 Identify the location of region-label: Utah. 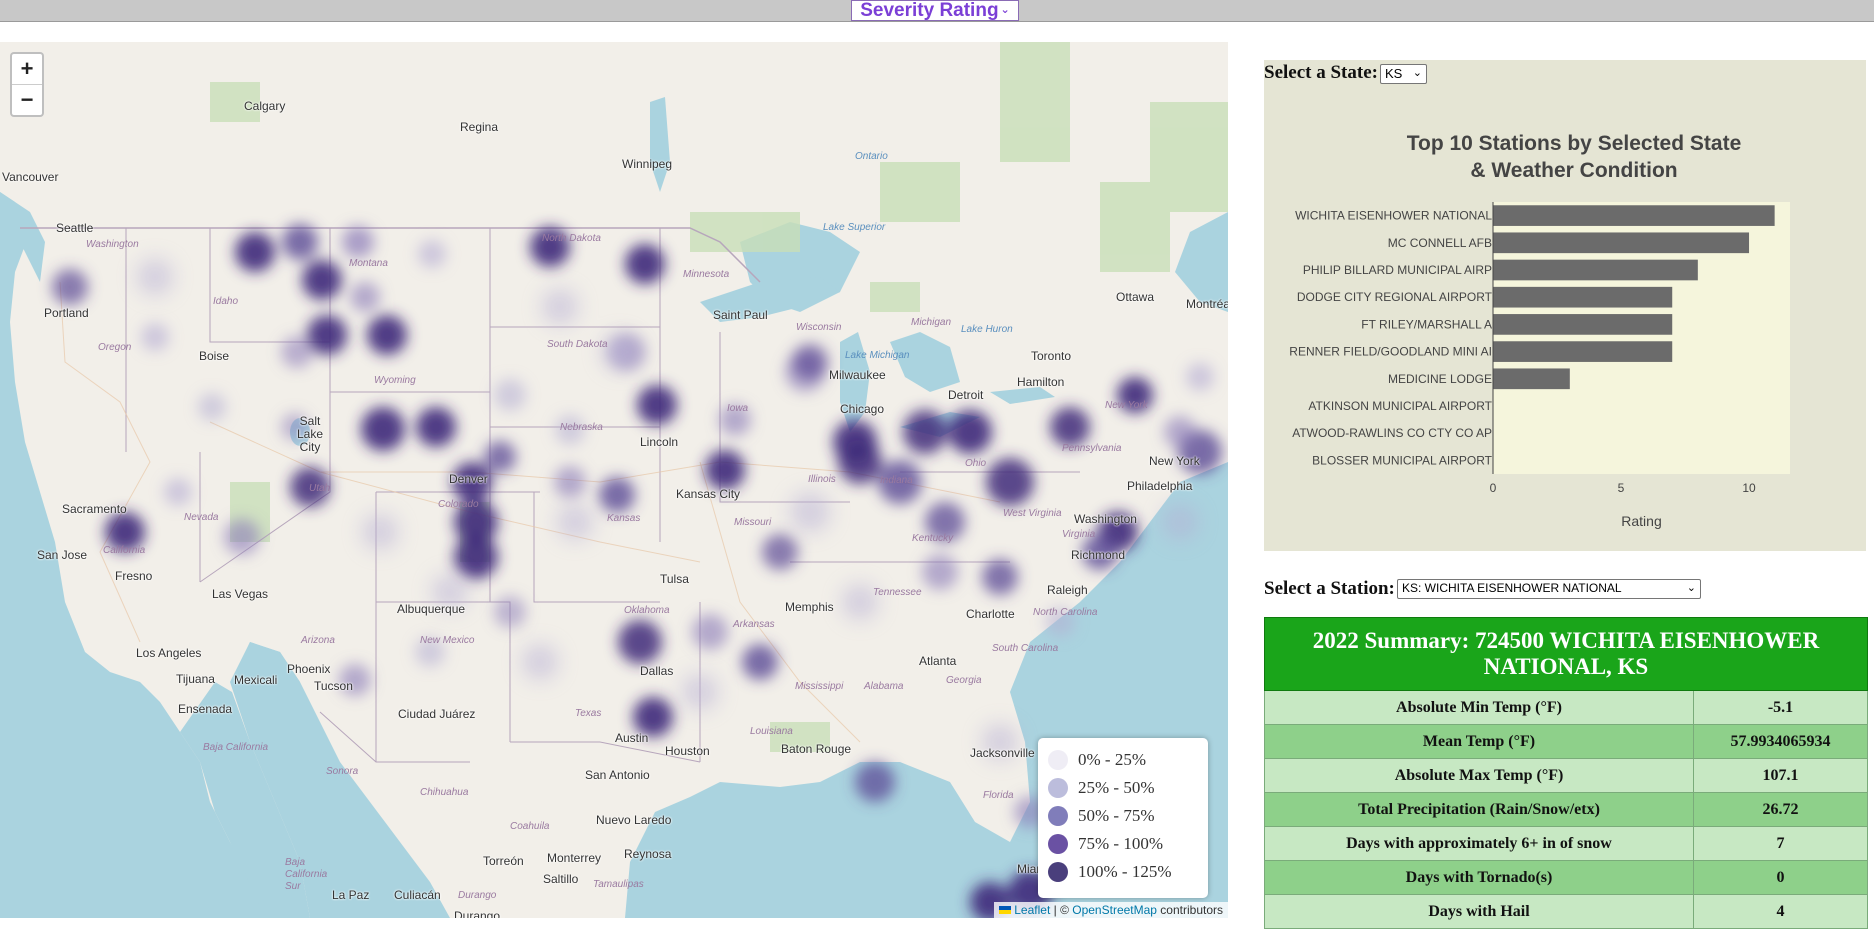
(320, 488).